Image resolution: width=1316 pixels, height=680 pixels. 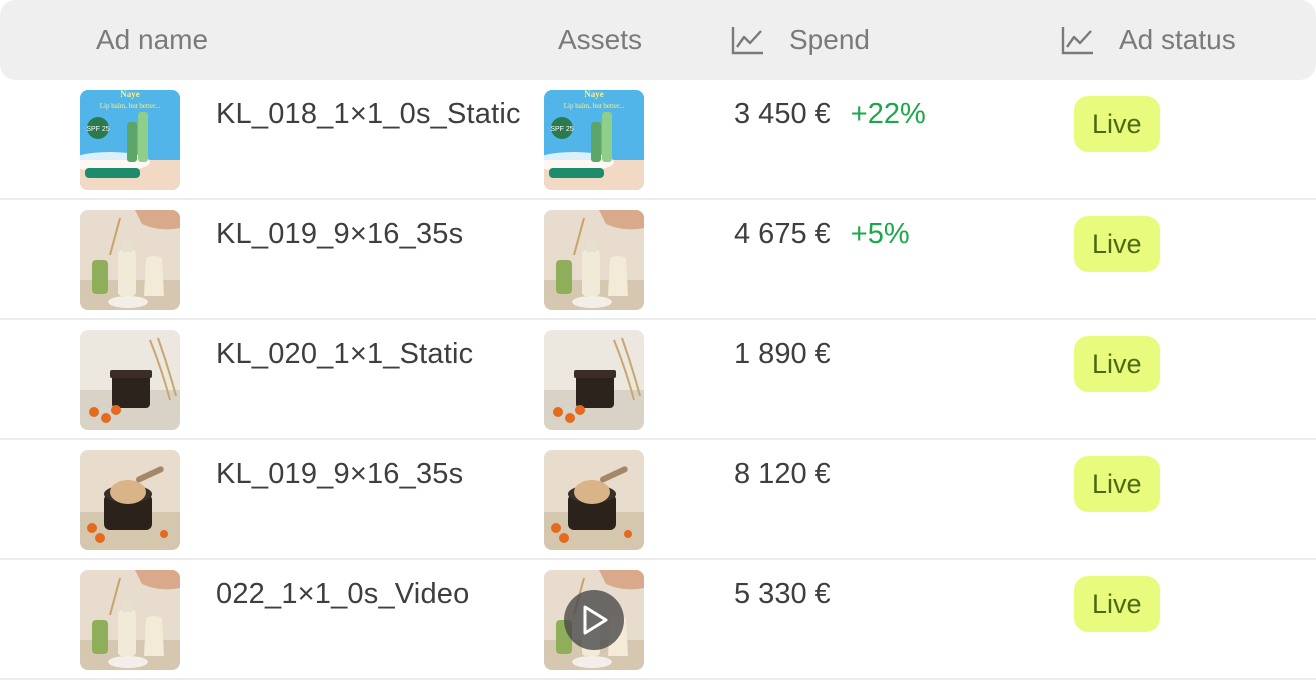 I want to click on spend-value: 1 890 €, so click(x=792, y=354).